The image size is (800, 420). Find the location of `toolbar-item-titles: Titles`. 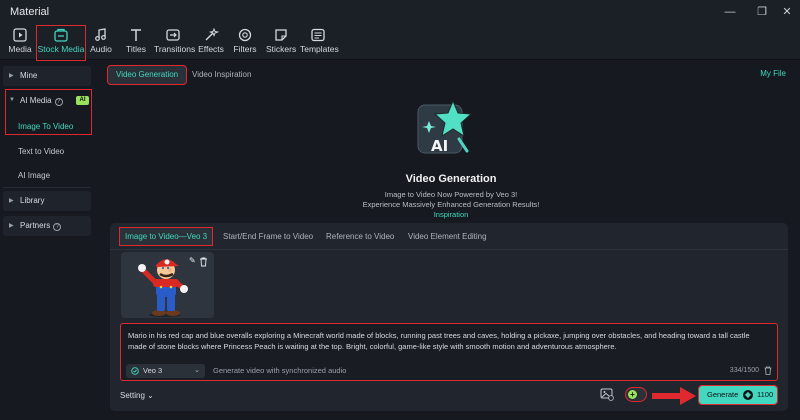

toolbar-item-titles: Titles is located at coordinates (136, 43).